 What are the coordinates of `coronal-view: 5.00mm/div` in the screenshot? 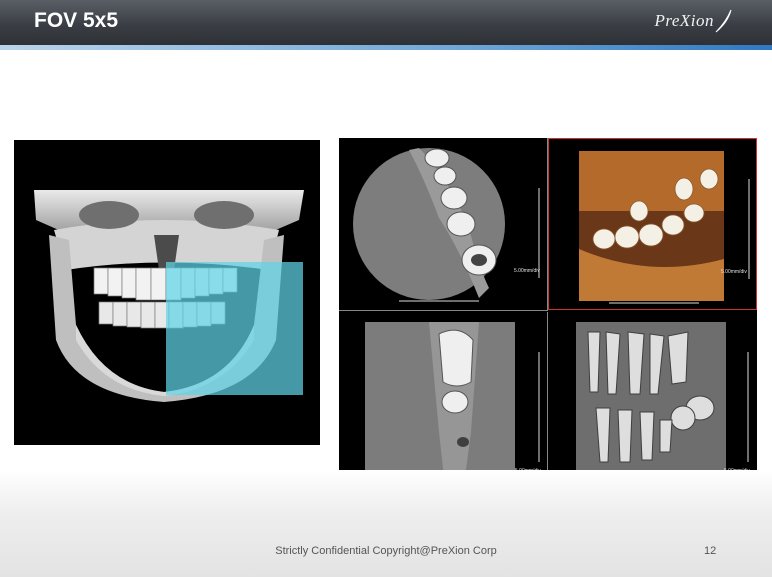 It's located at (443, 398).